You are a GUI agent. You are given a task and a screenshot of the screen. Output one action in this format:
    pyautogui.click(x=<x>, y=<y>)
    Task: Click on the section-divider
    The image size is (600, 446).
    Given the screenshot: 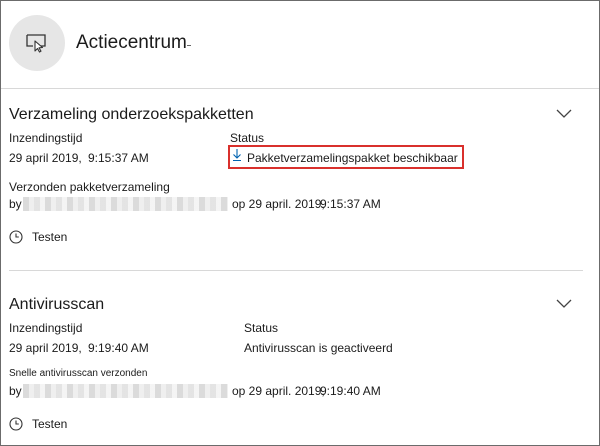 What is the action you would take?
    pyautogui.click(x=296, y=270)
    